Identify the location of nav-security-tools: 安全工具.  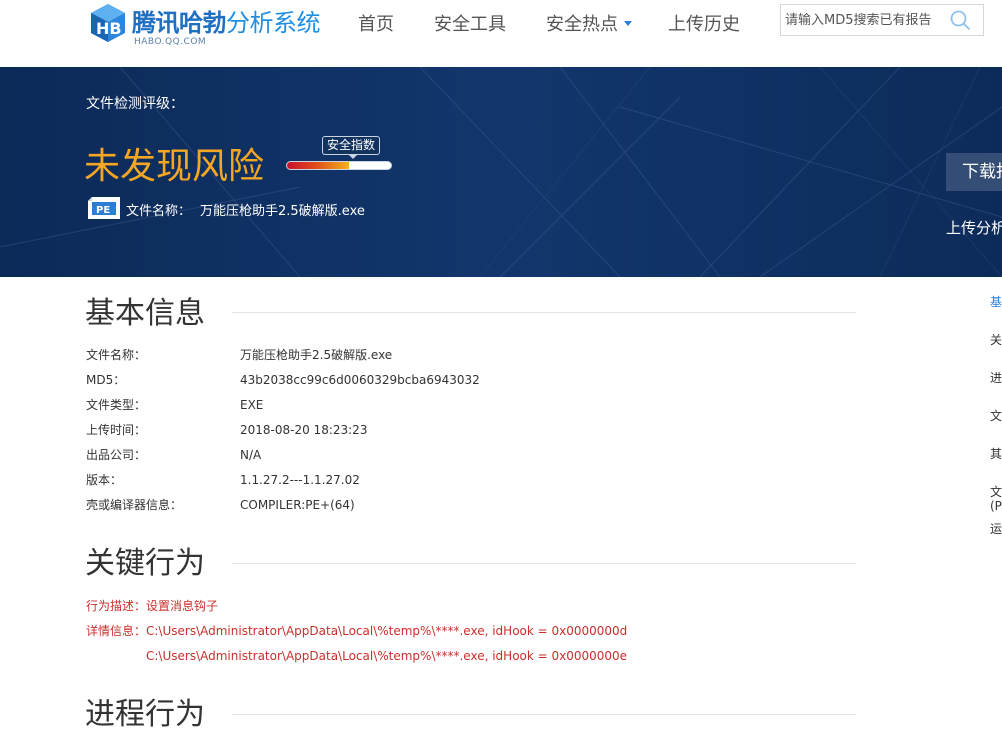
(470, 25).